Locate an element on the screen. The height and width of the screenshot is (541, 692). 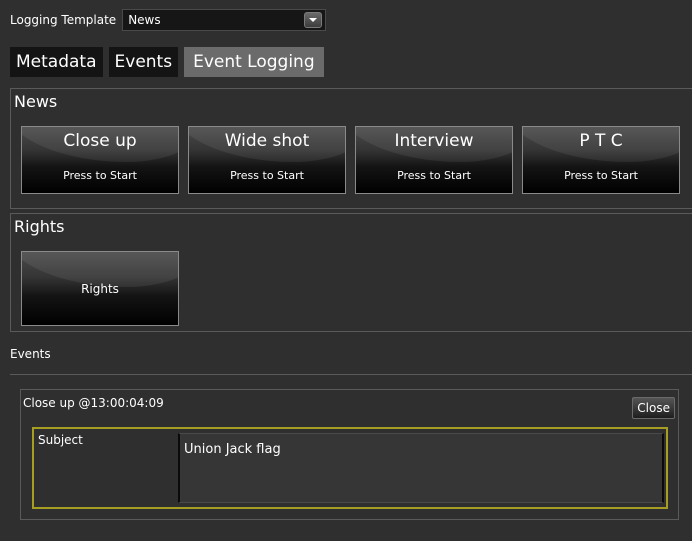
subject-label: Subject is located at coordinates (60, 440).